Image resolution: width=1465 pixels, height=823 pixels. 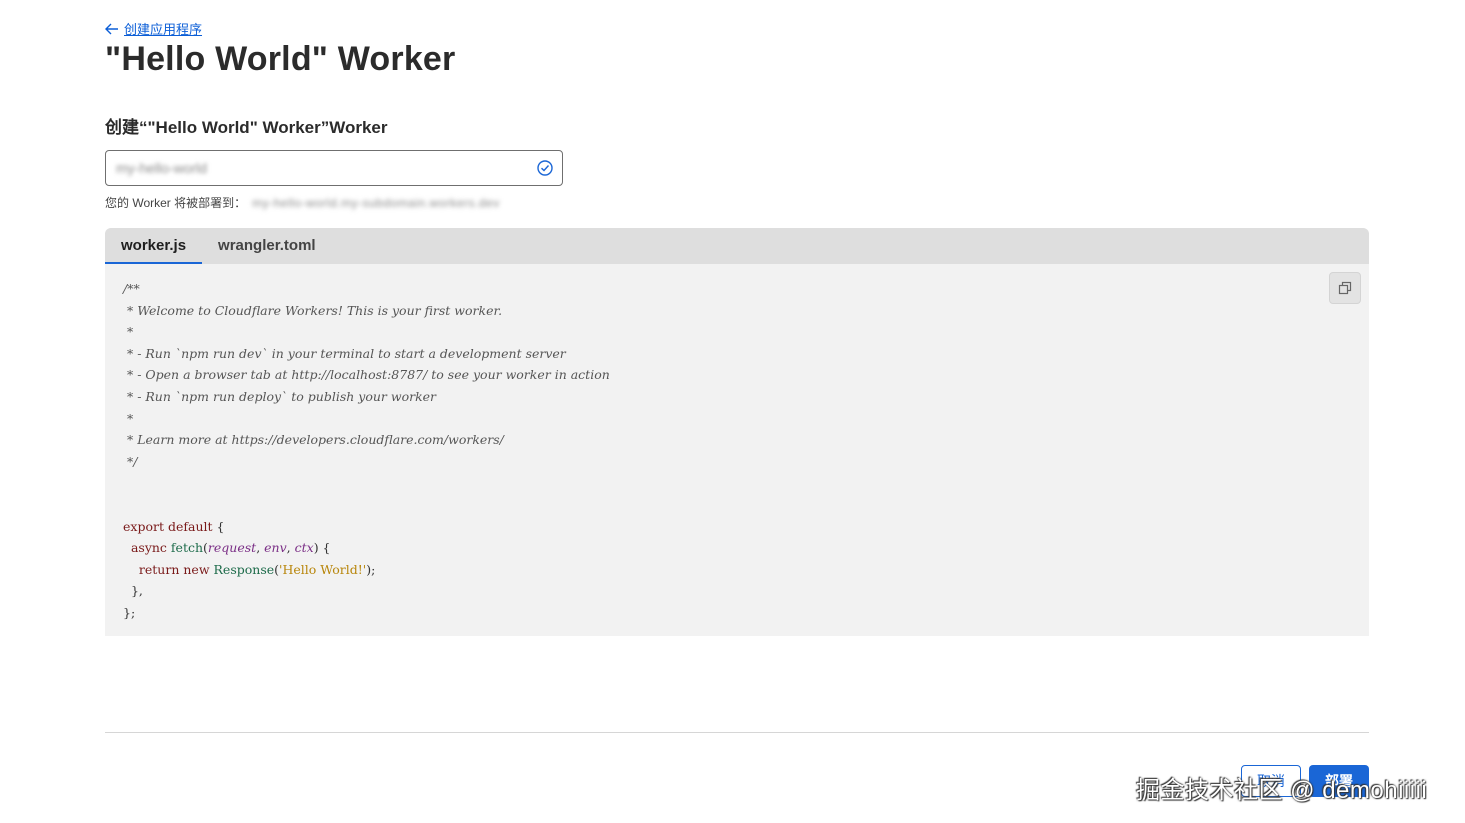 What do you see at coordinates (737, 732) in the screenshot?
I see `footer-divider` at bounding box center [737, 732].